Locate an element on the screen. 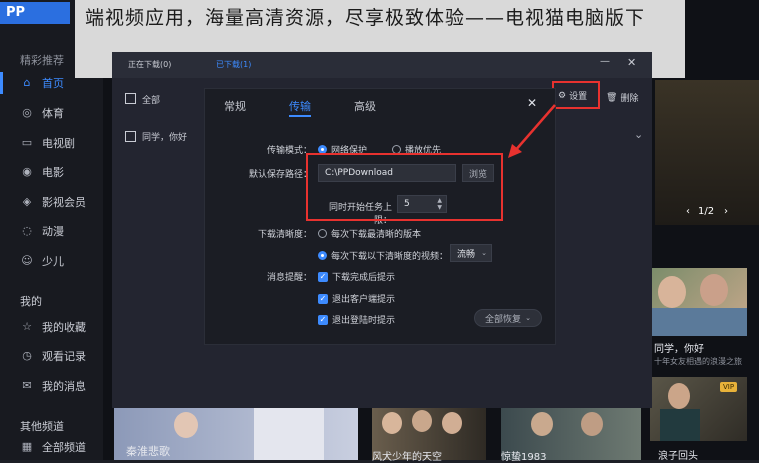 The width and height of the screenshot is (759, 463). trash-icon: 🗑 is located at coordinates (612, 97).